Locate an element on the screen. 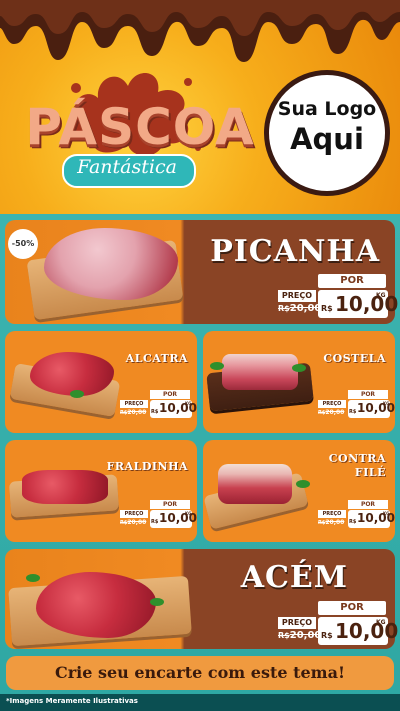 The image size is (400, 711). contra-file-meat-image is located at coordinates (255, 484).